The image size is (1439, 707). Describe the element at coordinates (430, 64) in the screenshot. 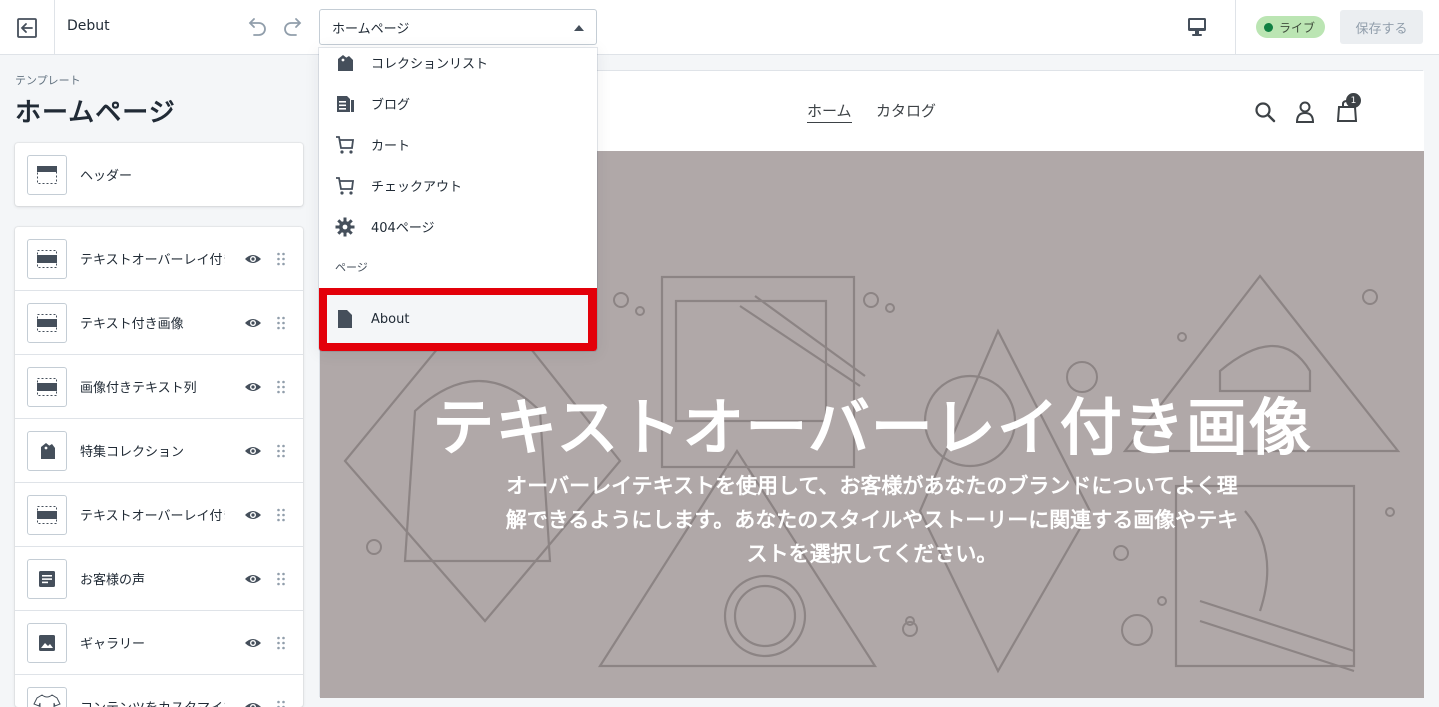

I see `dropdown-item-label: コレクションリスト` at that location.